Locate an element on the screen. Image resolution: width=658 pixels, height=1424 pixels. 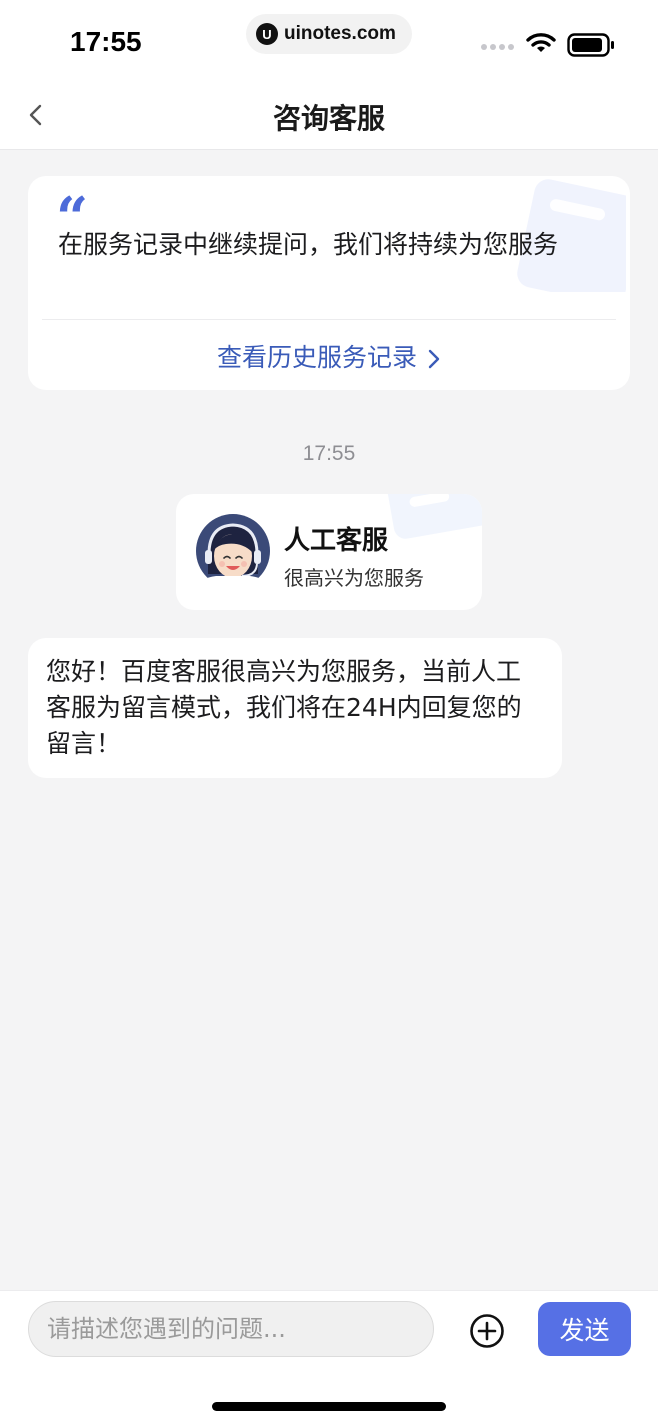
view-history-label: 查看历史服务记录 is located at coordinates (316, 357).